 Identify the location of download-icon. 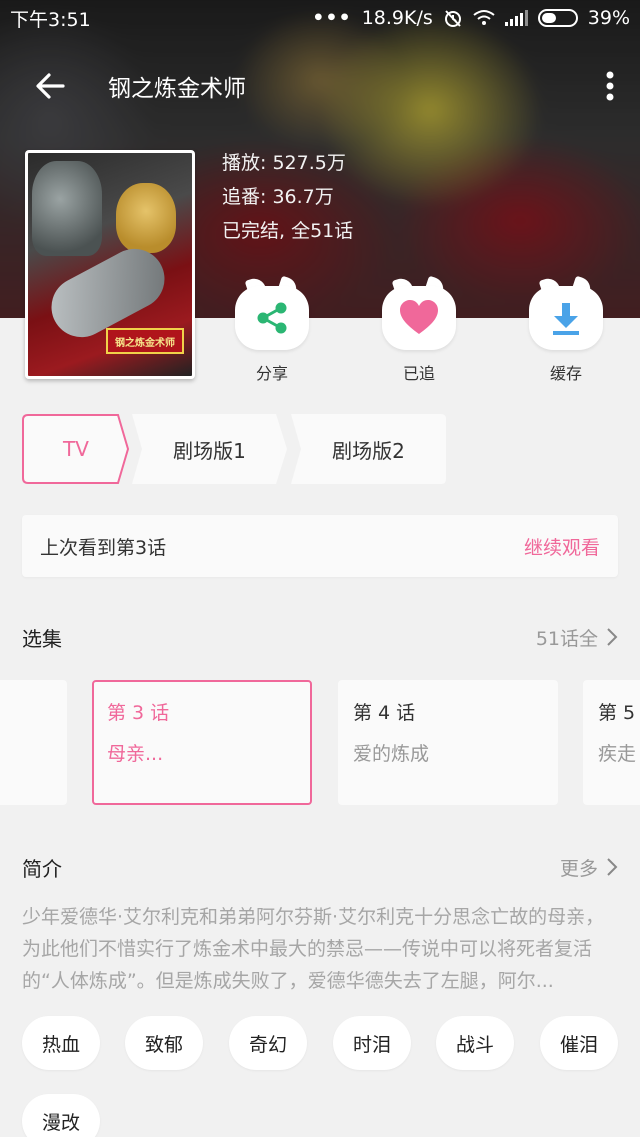
(566, 319).